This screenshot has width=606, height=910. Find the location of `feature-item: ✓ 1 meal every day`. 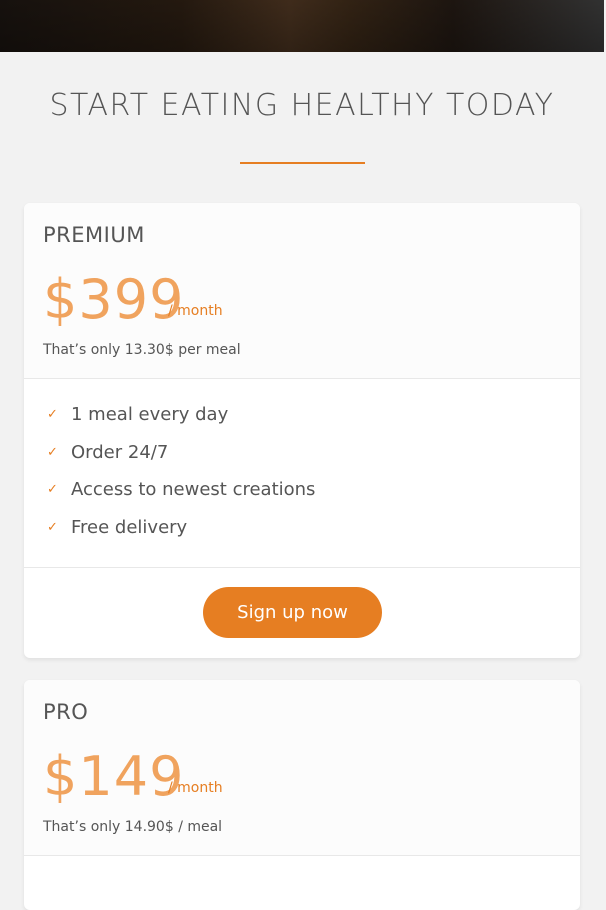

feature-item: ✓ 1 meal every day is located at coordinates (302, 422).